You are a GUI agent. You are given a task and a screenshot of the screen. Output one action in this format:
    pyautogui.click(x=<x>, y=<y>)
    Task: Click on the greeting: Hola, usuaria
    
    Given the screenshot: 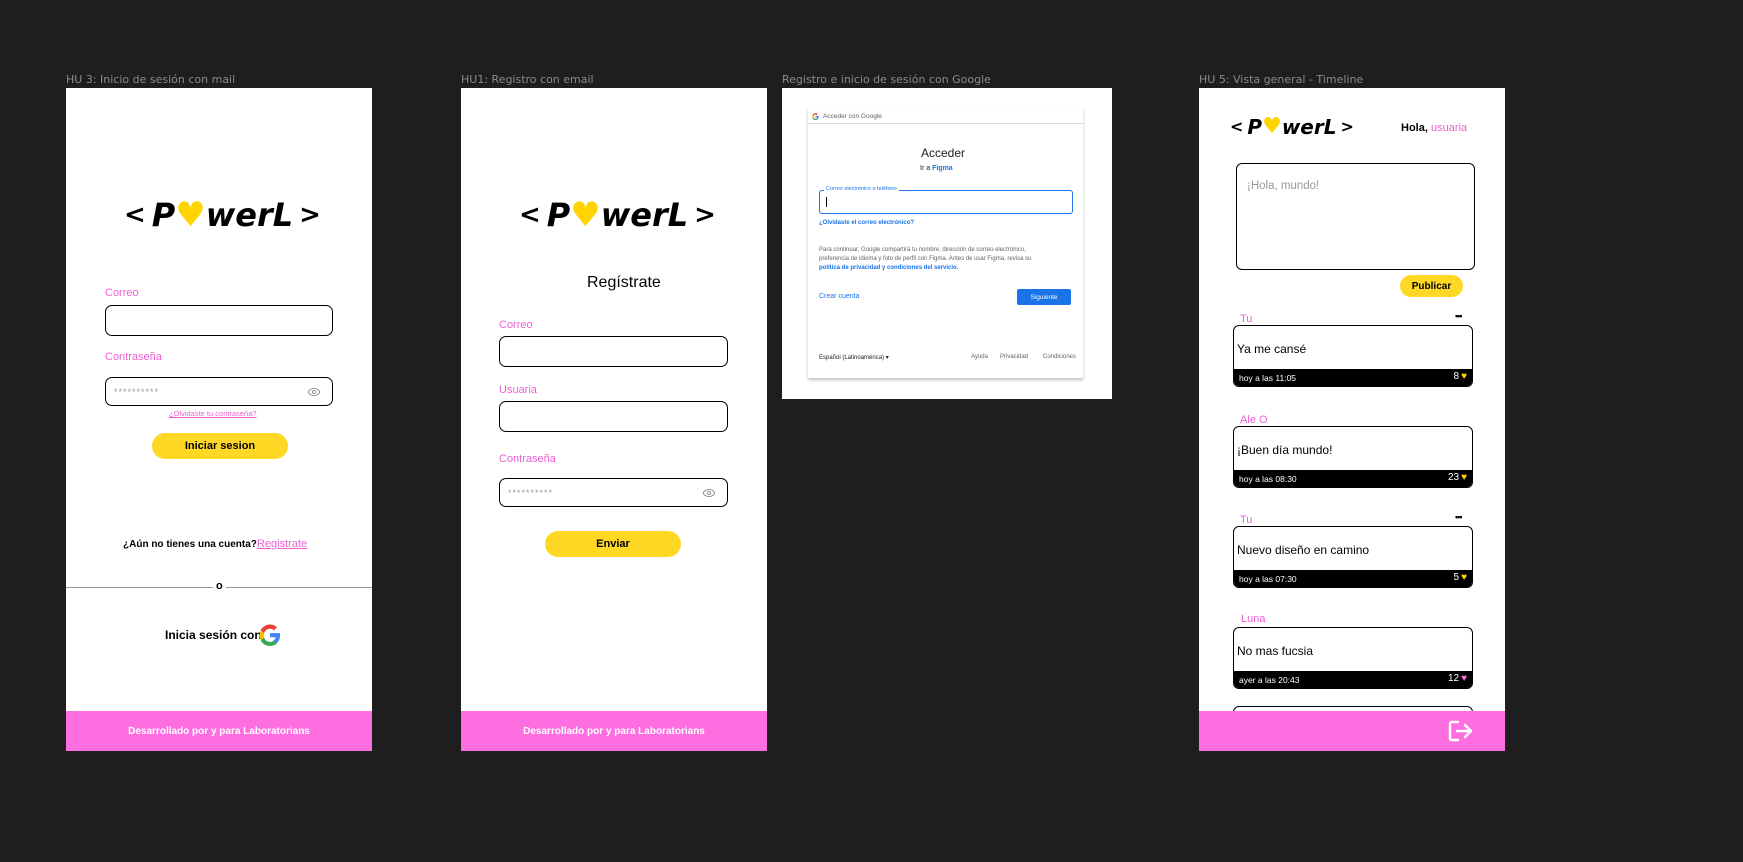 What is the action you would take?
    pyautogui.click(x=1434, y=128)
    